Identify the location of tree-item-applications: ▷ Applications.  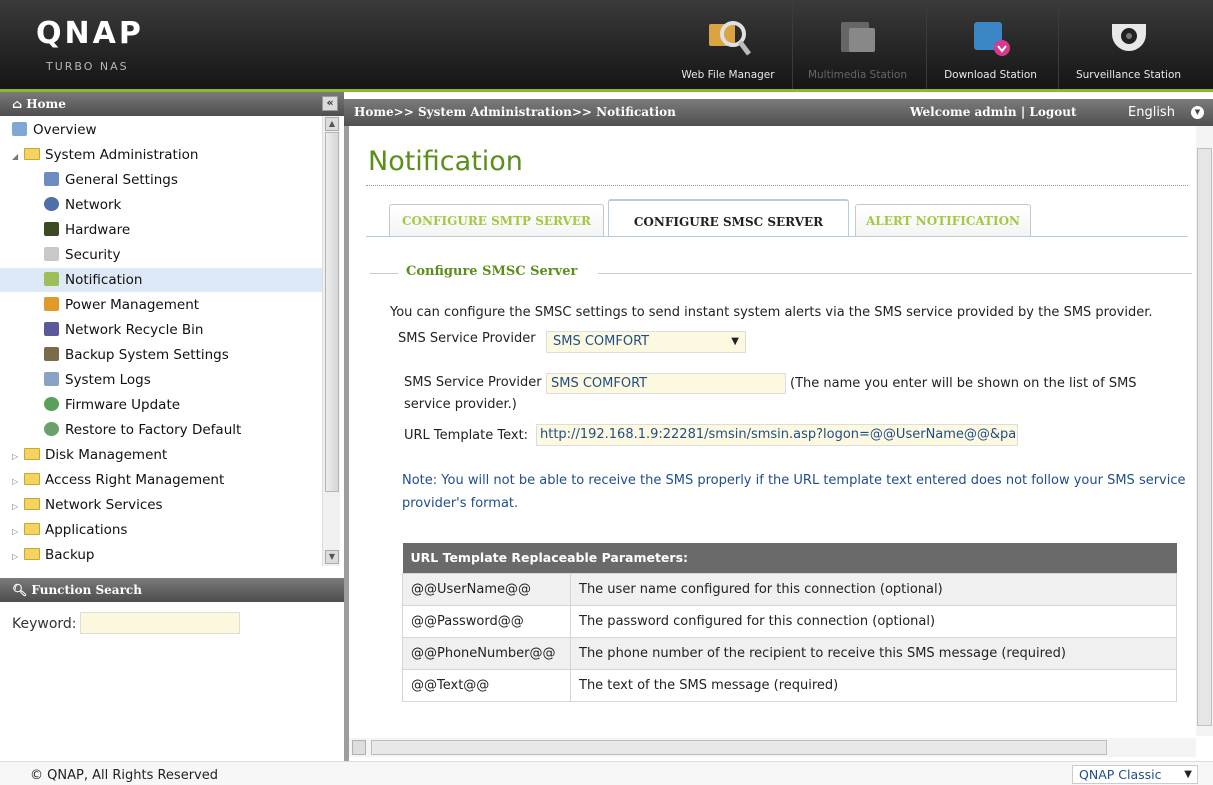
(69, 530).